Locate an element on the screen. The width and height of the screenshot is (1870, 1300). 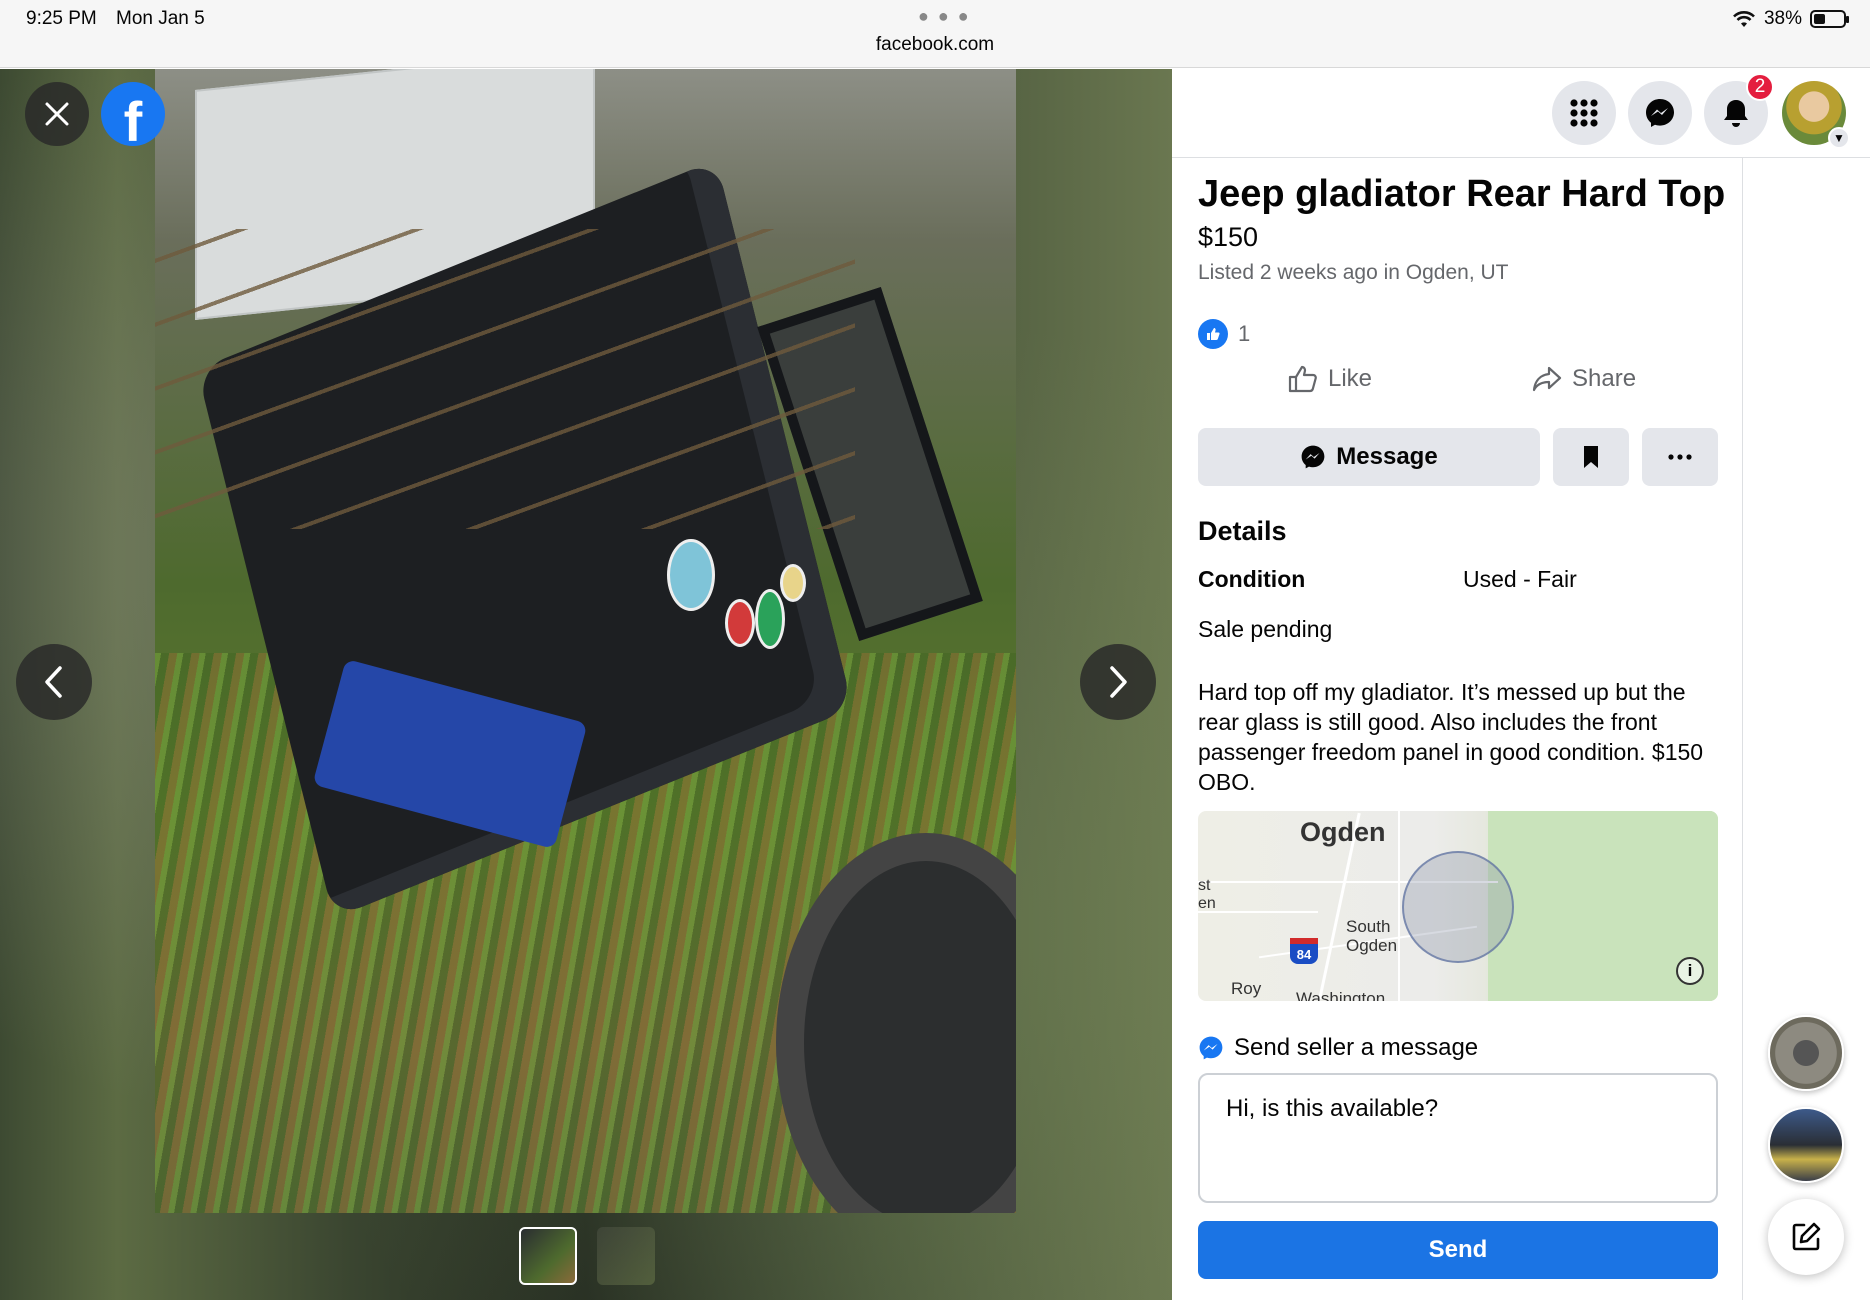
next-photo-button is located at coordinates (1118, 682).